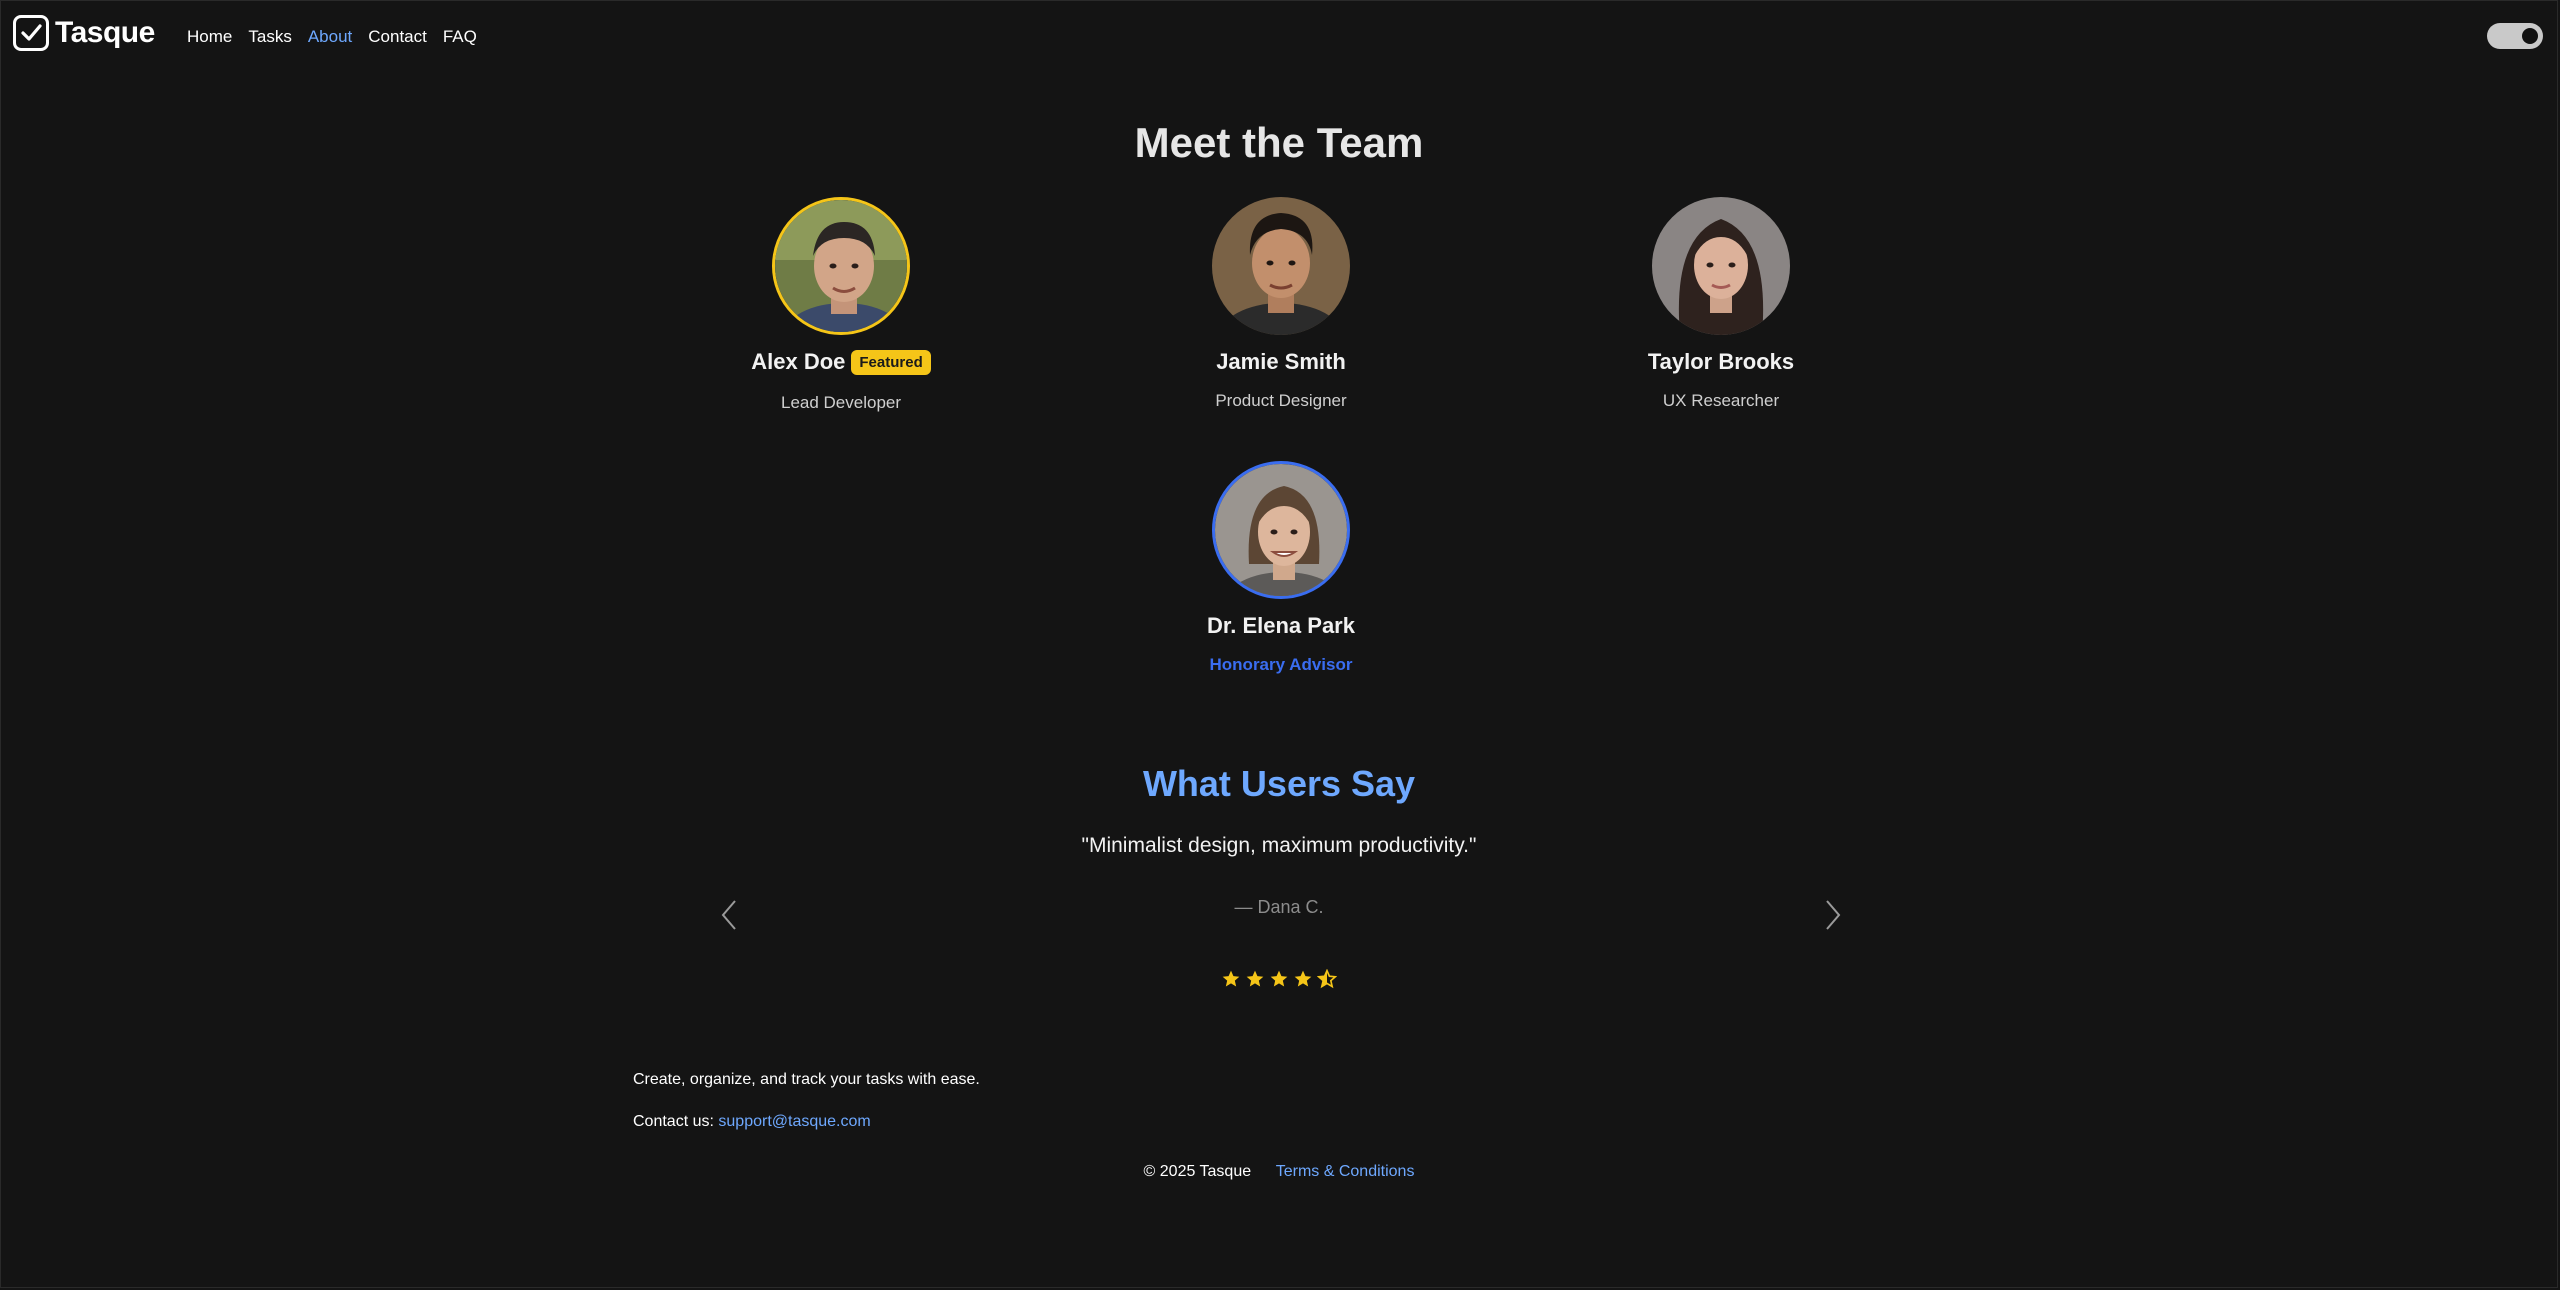 The width and height of the screenshot is (2560, 1290). I want to click on rating-stars, so click(1279, 979).